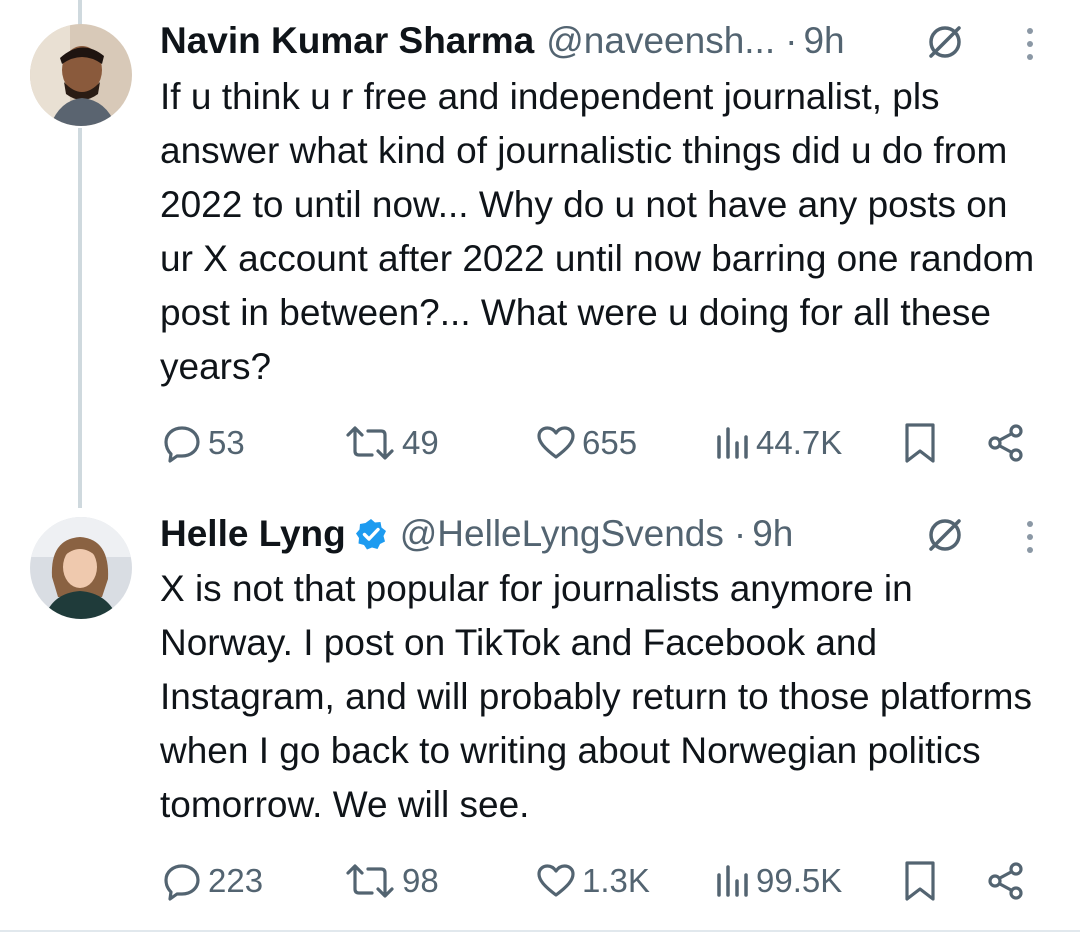 Image resolution: width=1080 pixels, height=942 pixels. Describe the element at coordinates (80, 12) in the screenshot. I see `thread-connector-top` at that location.